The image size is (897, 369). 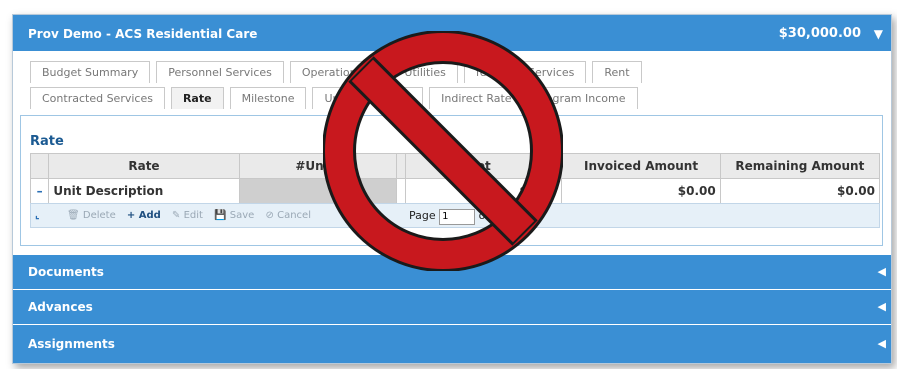 What do you see at coordinates (878, 34) in the screenshot?
I see `chevron-down-icon: ▼` at bounding box center [878, 34].